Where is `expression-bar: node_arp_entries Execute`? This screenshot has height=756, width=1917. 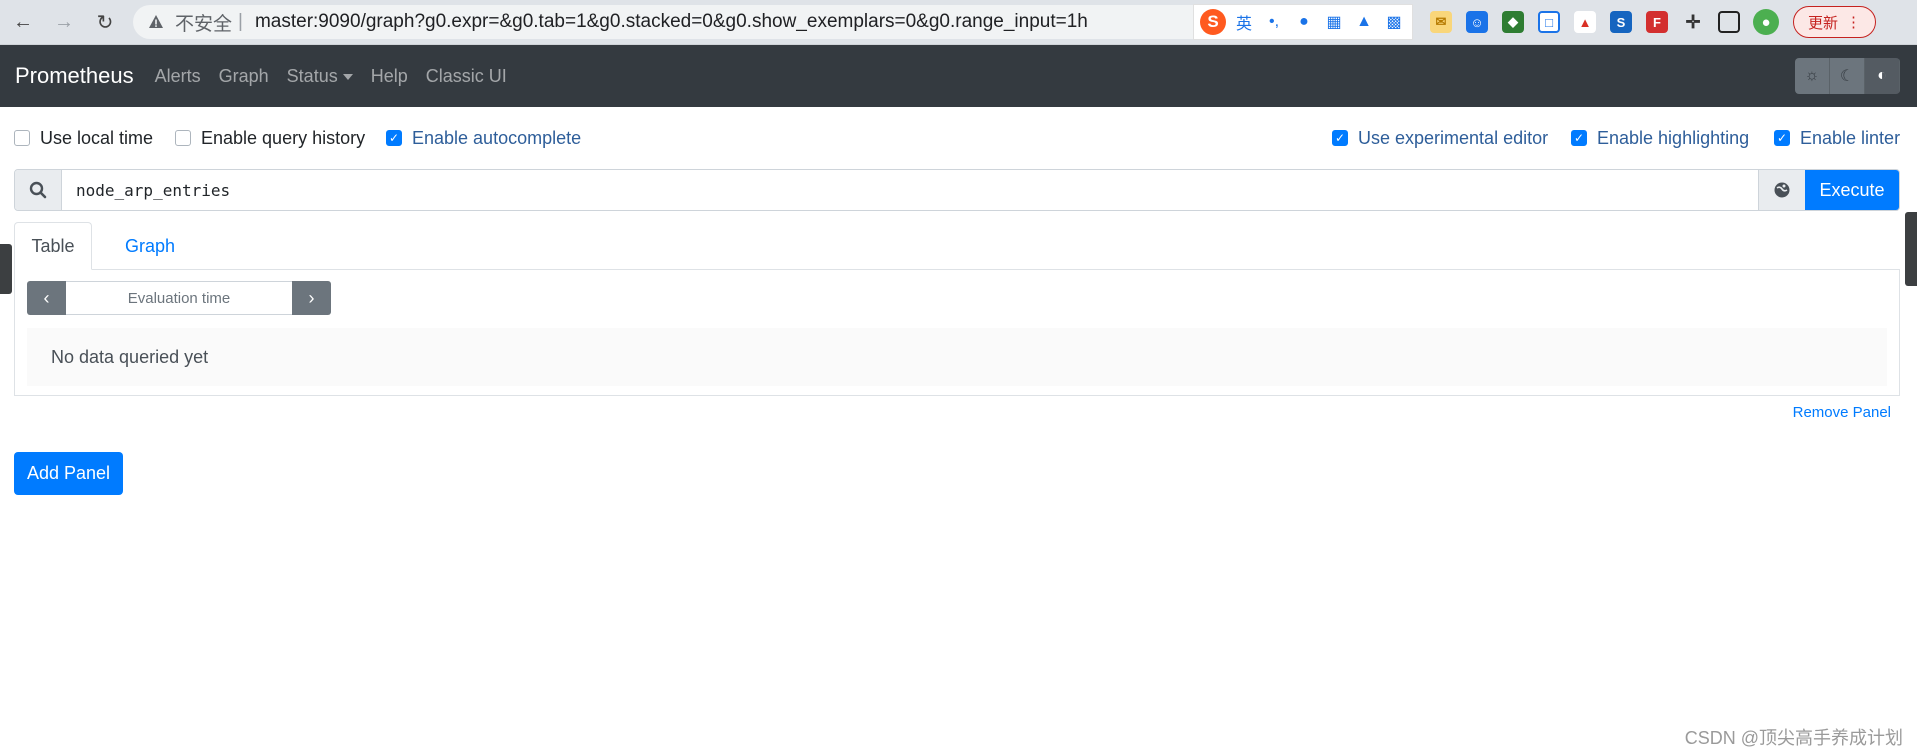 expression-bar: node_arp_entries Execute is located at coordinates (957, 190).